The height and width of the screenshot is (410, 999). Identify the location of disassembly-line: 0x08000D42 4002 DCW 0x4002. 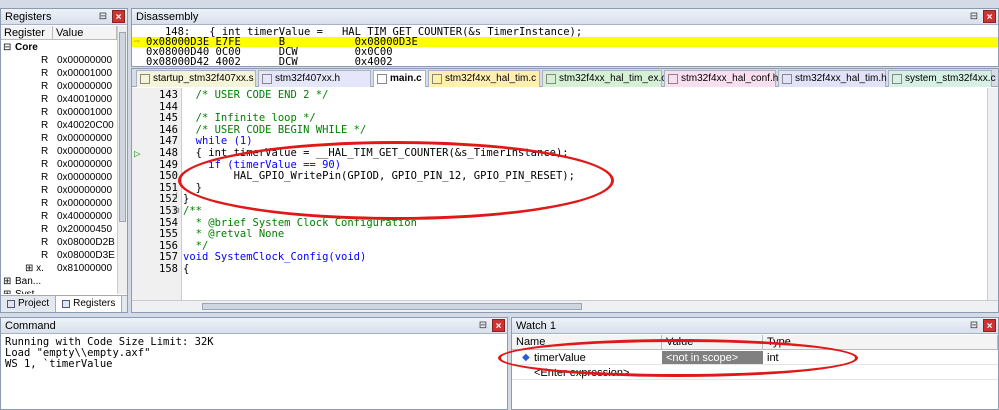
(565, 61).